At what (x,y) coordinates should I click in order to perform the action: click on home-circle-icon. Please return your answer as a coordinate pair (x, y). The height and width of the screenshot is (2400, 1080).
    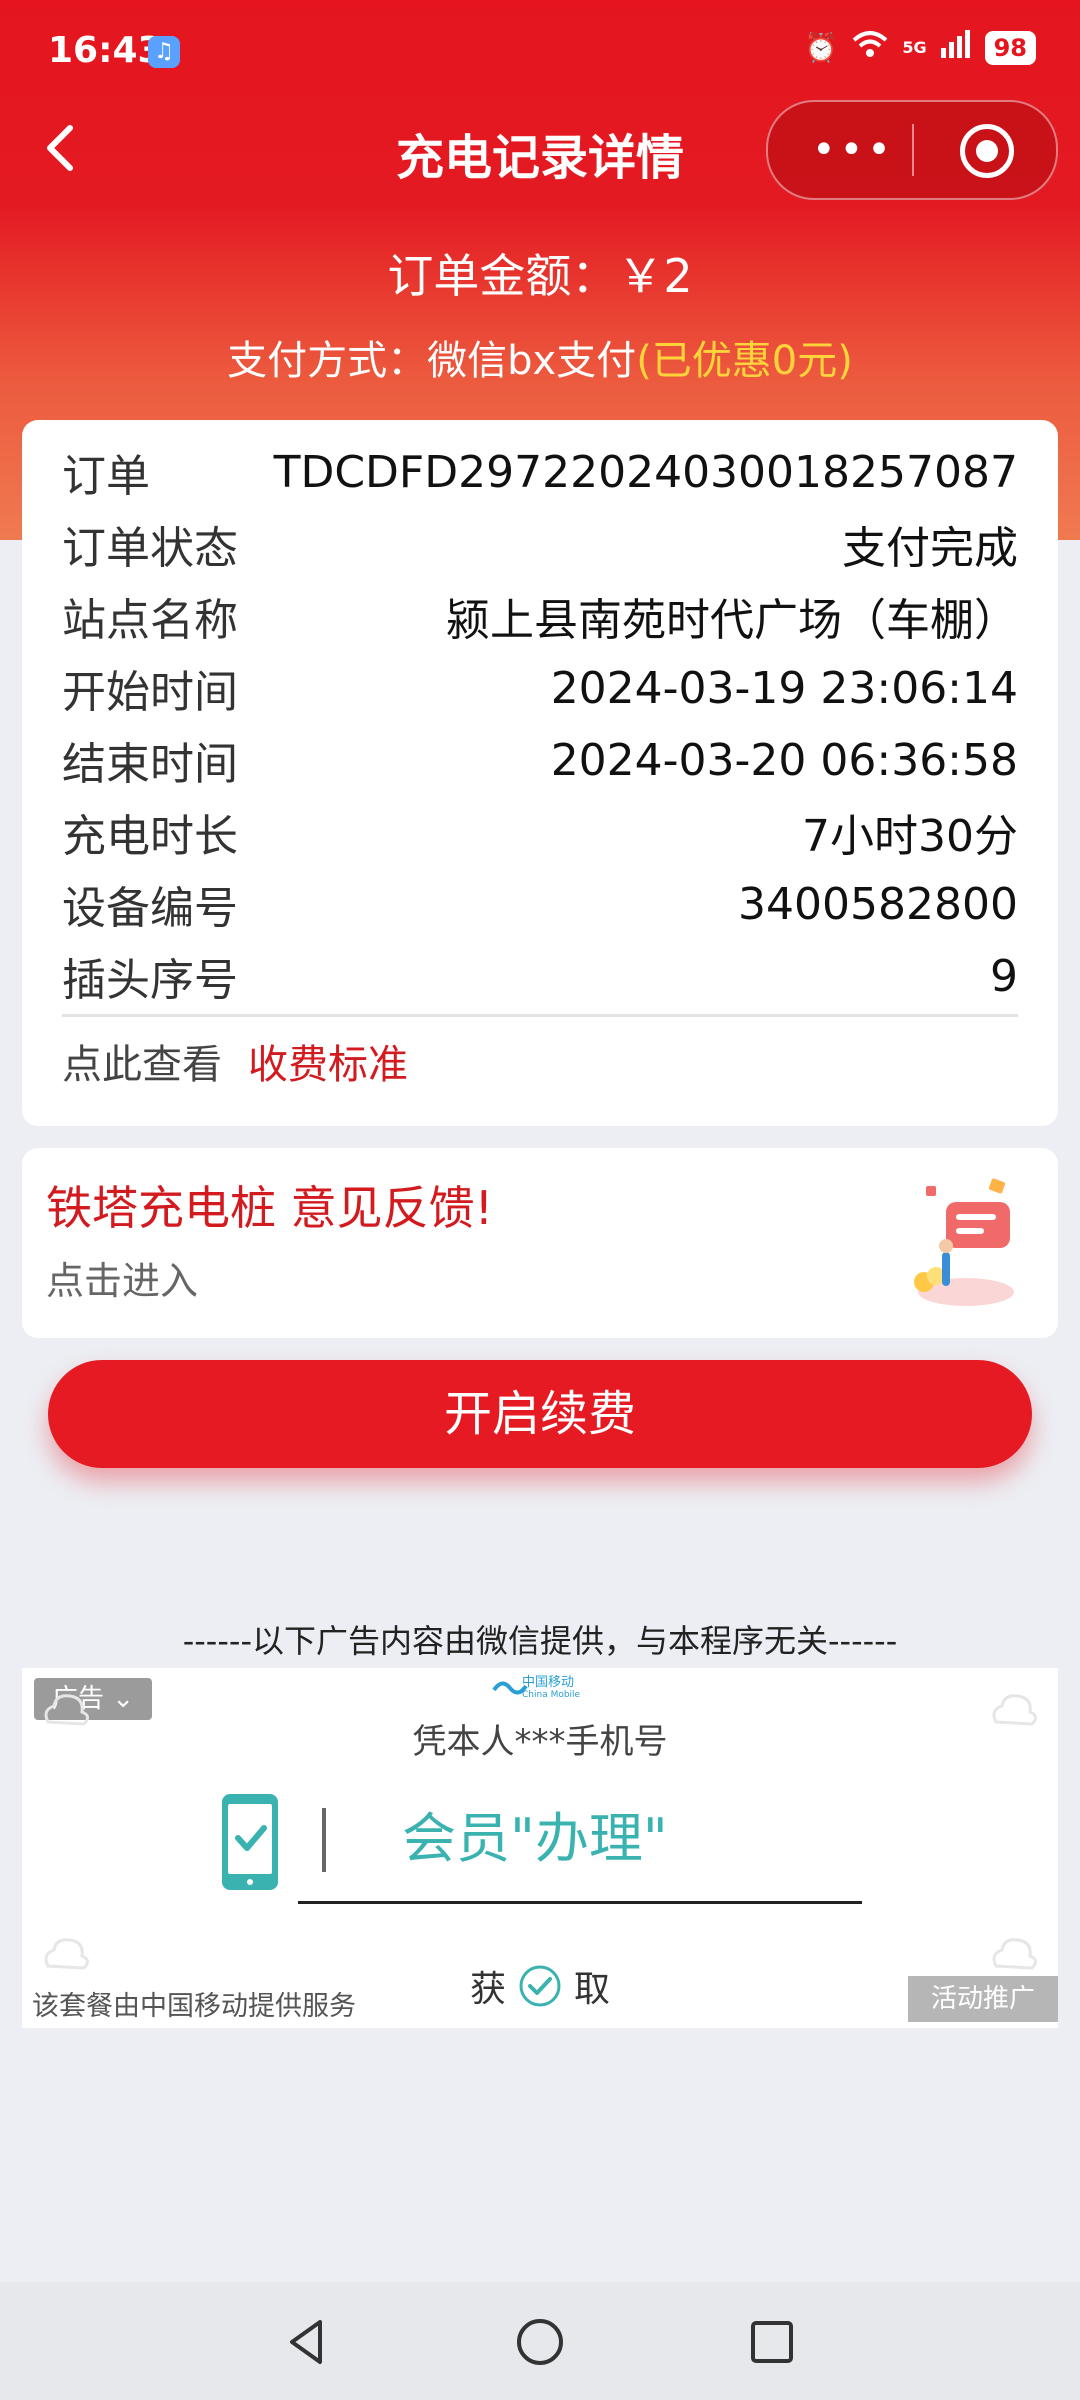
    Looking at the image, I should click on (540, 2342).